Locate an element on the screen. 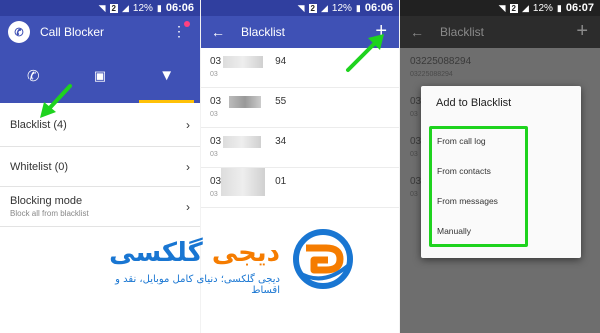 The image size is (600, 333). watermark-title-orange: دیجی is located at coordinates (245, 253).